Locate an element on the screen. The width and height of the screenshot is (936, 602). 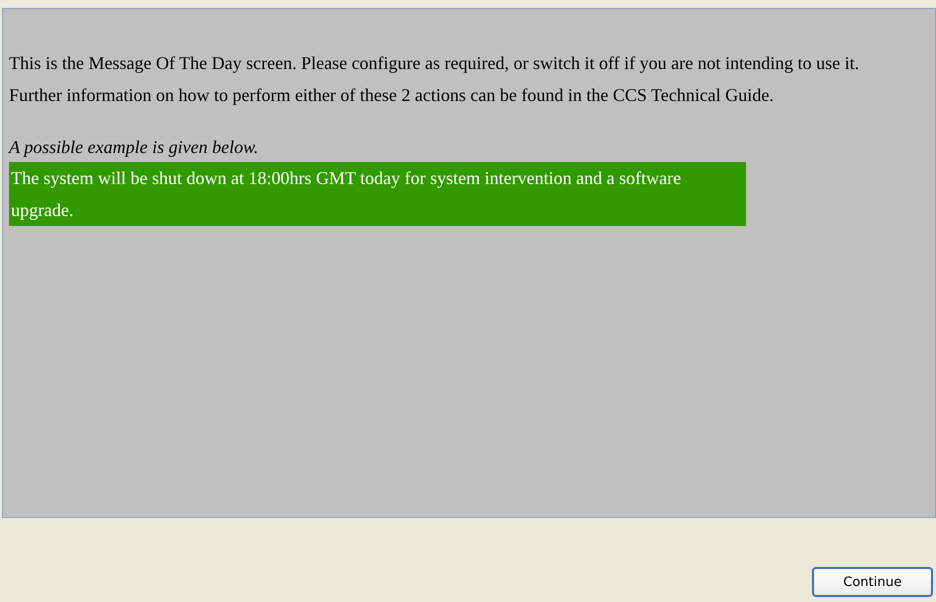
intro-paragraph: Further information on how to perform either of these 2 actions can be found in the CCS Technical Guide. is located at coordinates (392, 95).